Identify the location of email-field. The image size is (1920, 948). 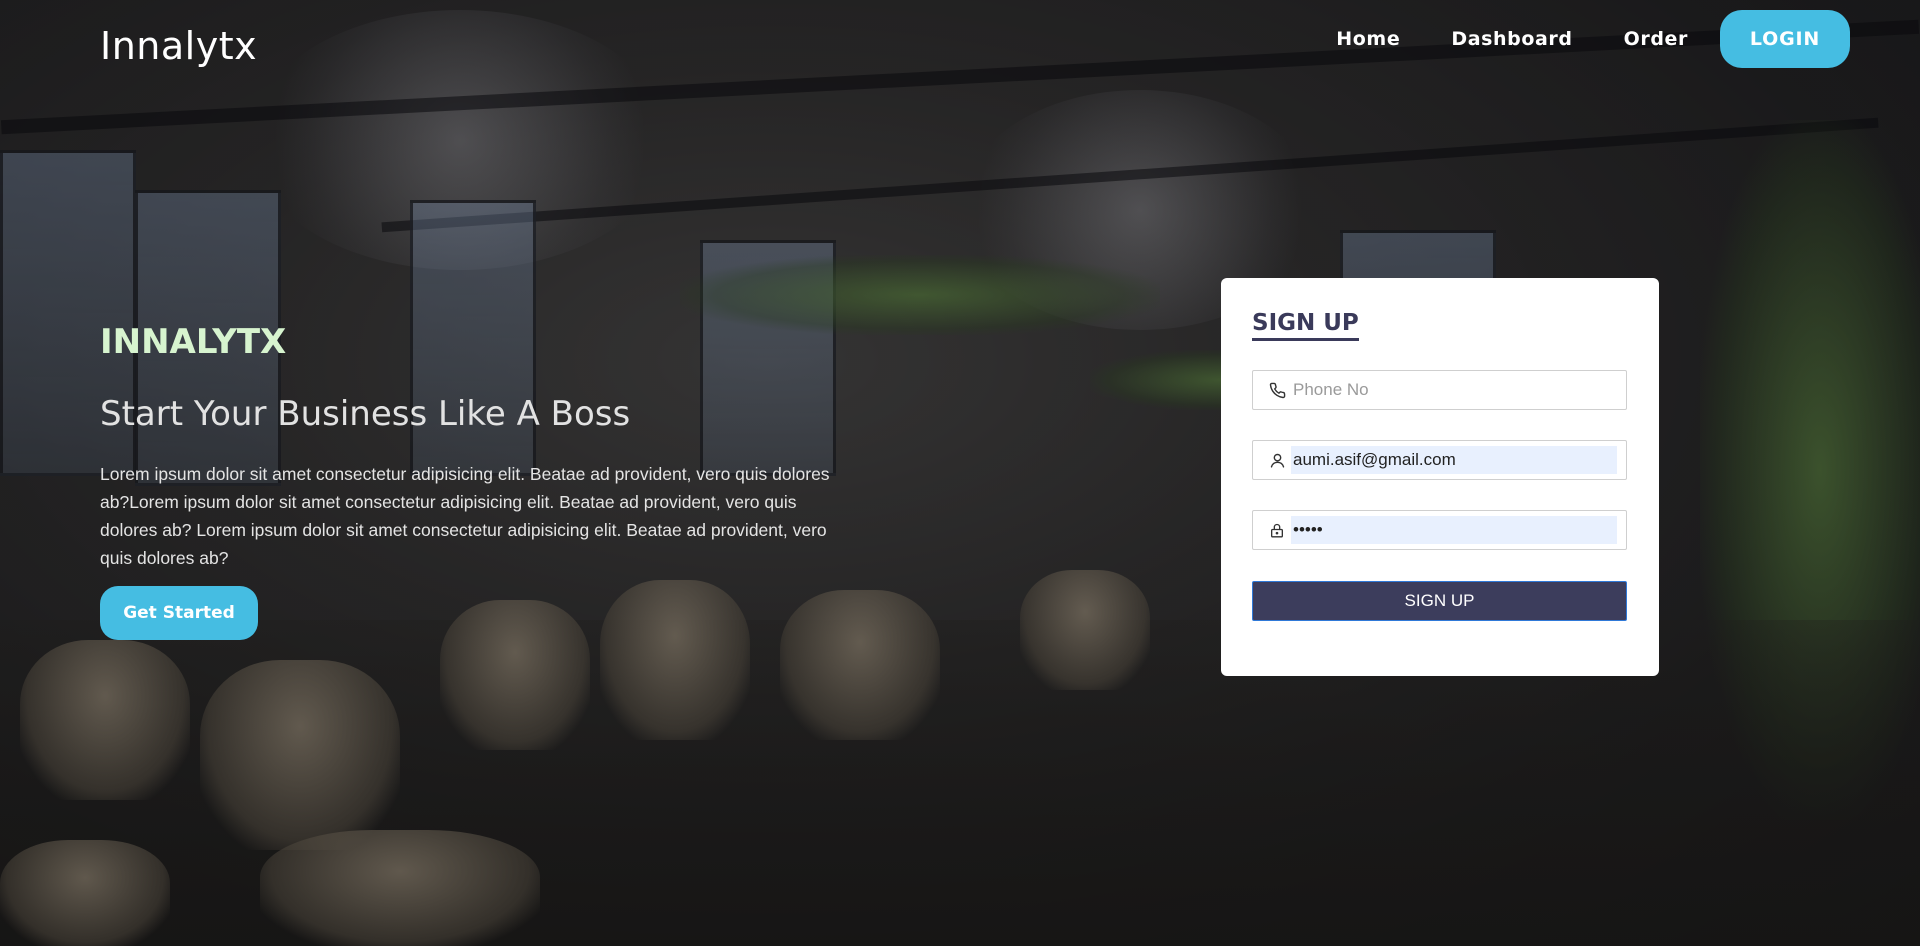
(1439, 460).